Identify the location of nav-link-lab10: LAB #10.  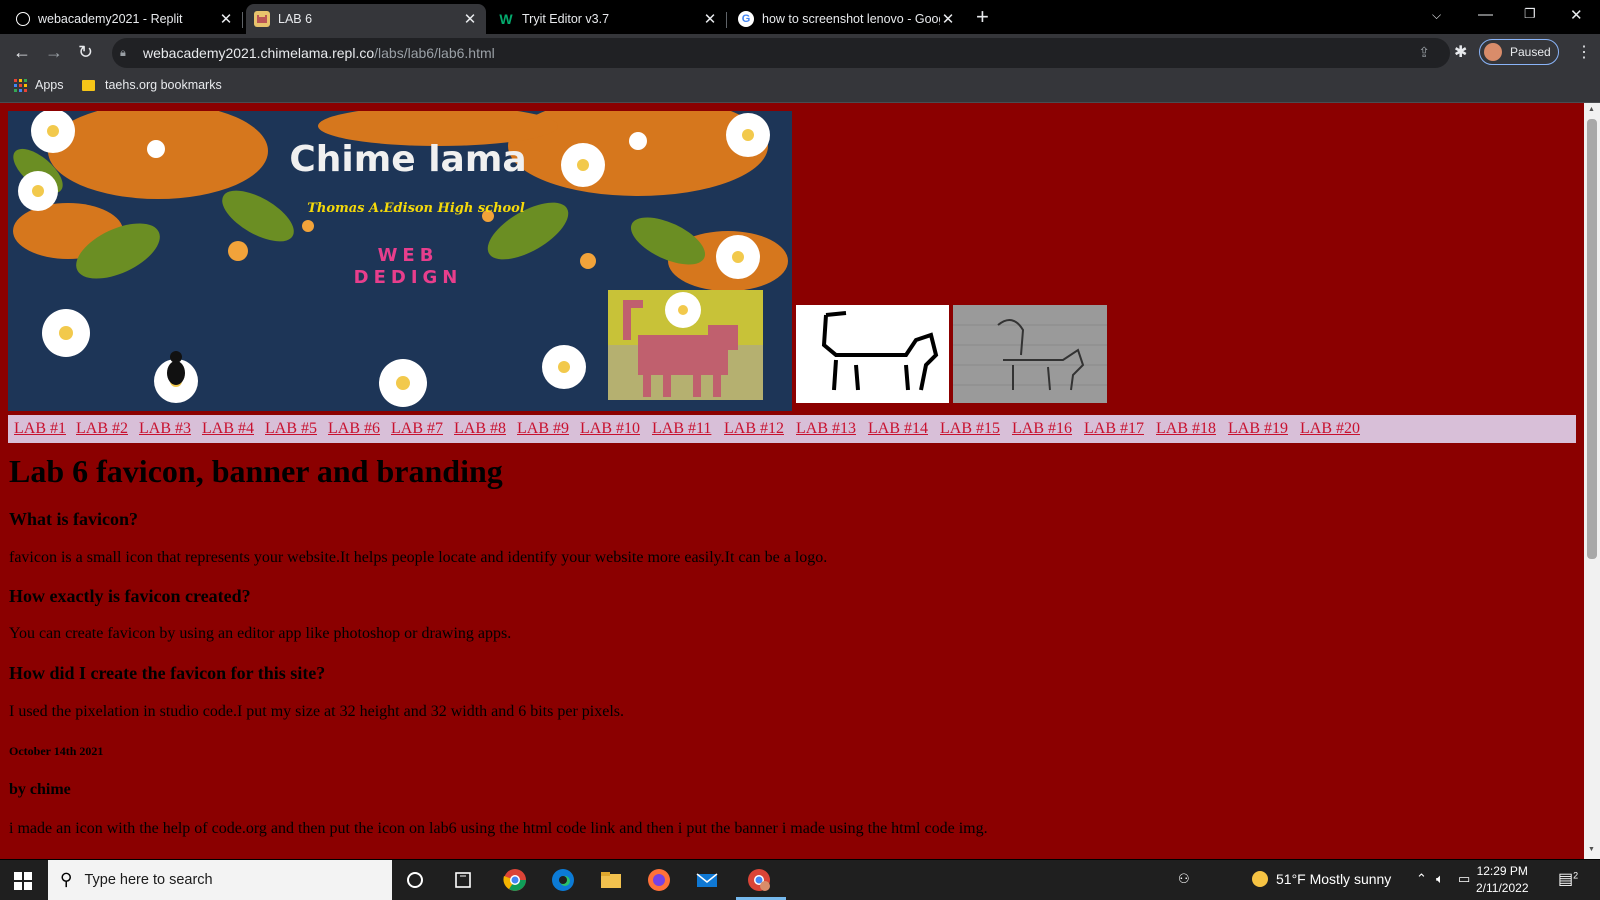
(610, 429).